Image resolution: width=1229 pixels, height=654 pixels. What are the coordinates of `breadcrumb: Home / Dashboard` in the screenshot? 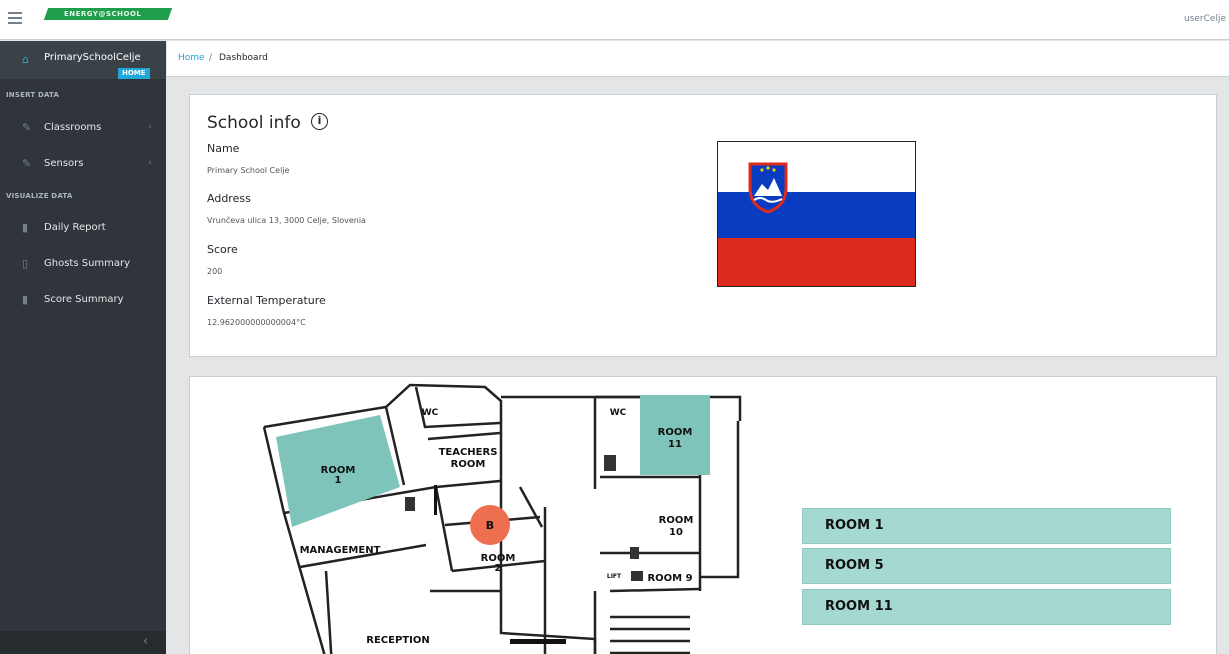 It's located at (698, 59).